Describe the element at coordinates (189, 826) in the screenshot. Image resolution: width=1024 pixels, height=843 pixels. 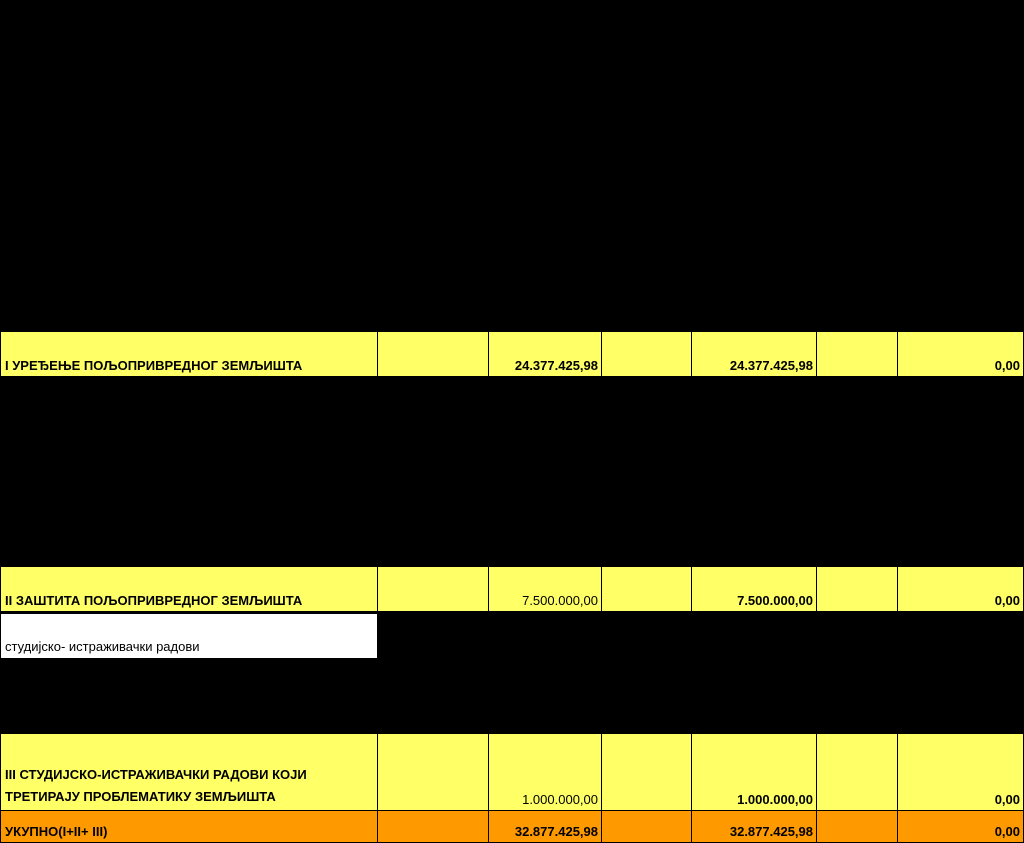
I see `grand-total-title: УКУПНО(I+II+ III)` at that location.